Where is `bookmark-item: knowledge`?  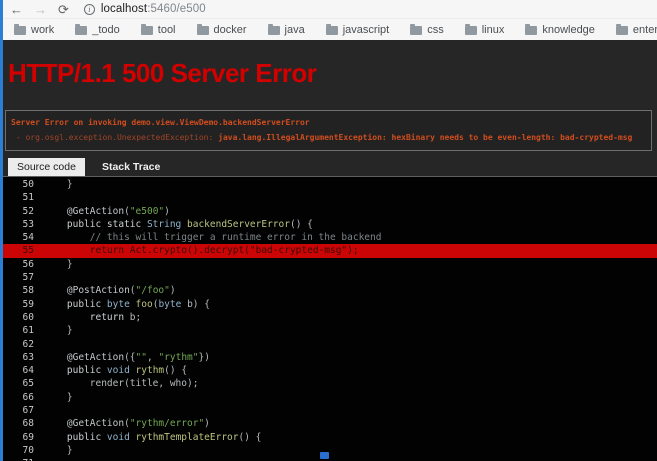
bookmark-item: knowledge is located at coordinates (560, 29).